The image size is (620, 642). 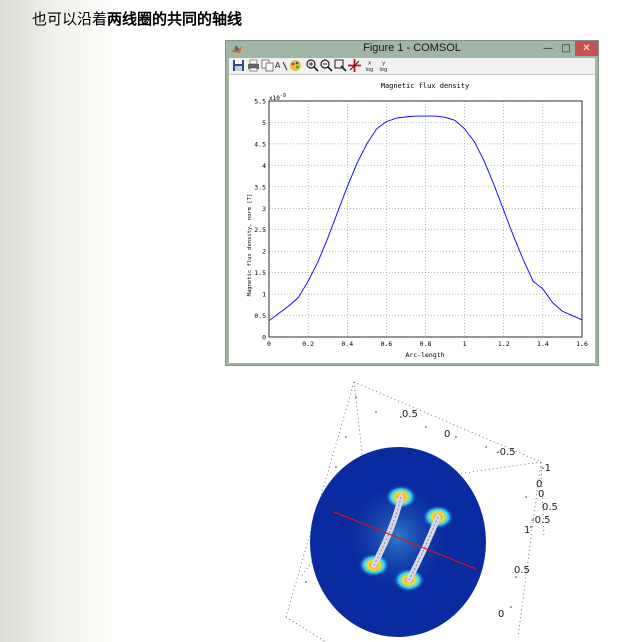 What do you see at coordinates (354, 65) in the screenshot?
I see `axis-tool-icon` at bounding box center [354, 65].